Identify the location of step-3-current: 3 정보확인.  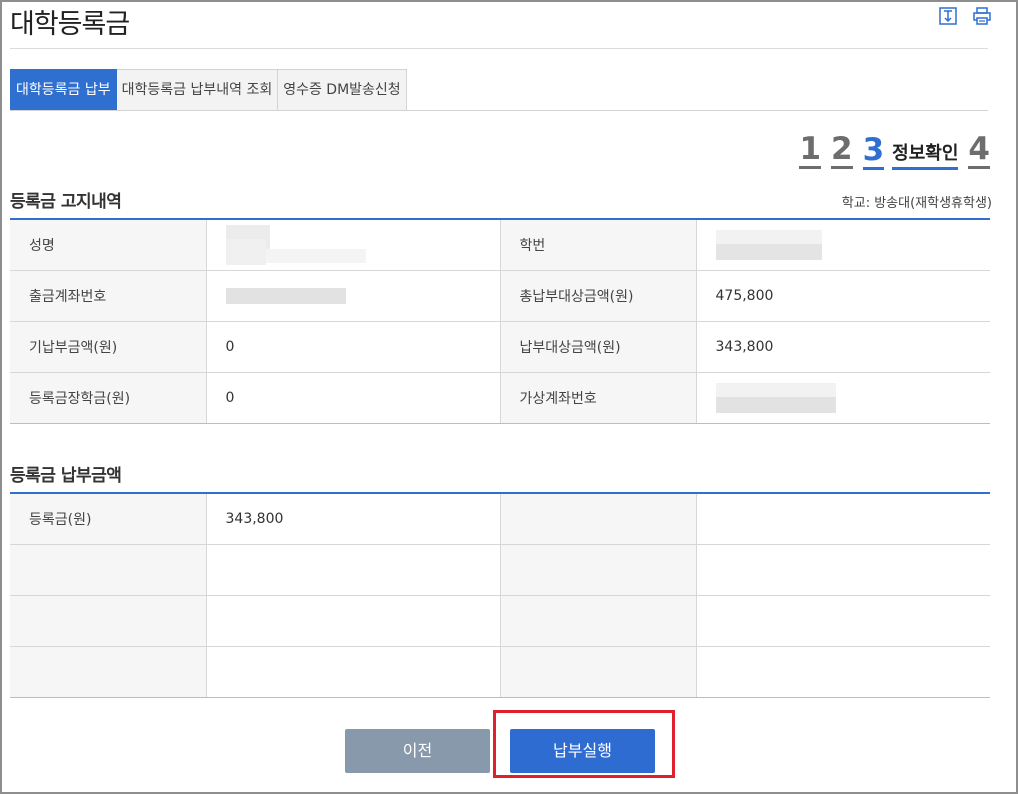
(910, 151).